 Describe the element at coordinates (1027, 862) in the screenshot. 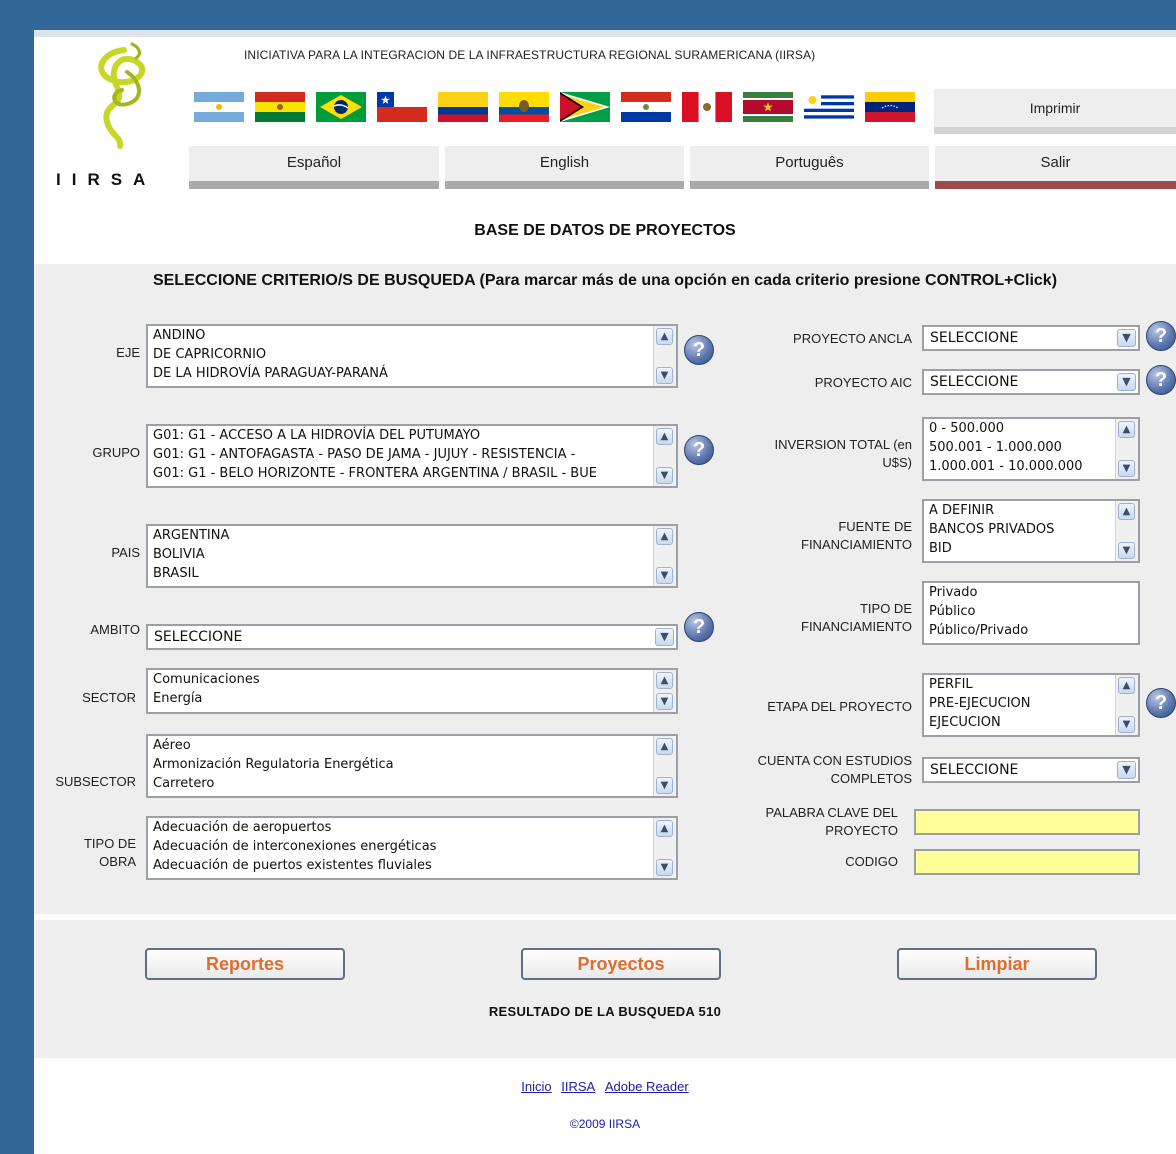

I see `codigo-input` at that location.